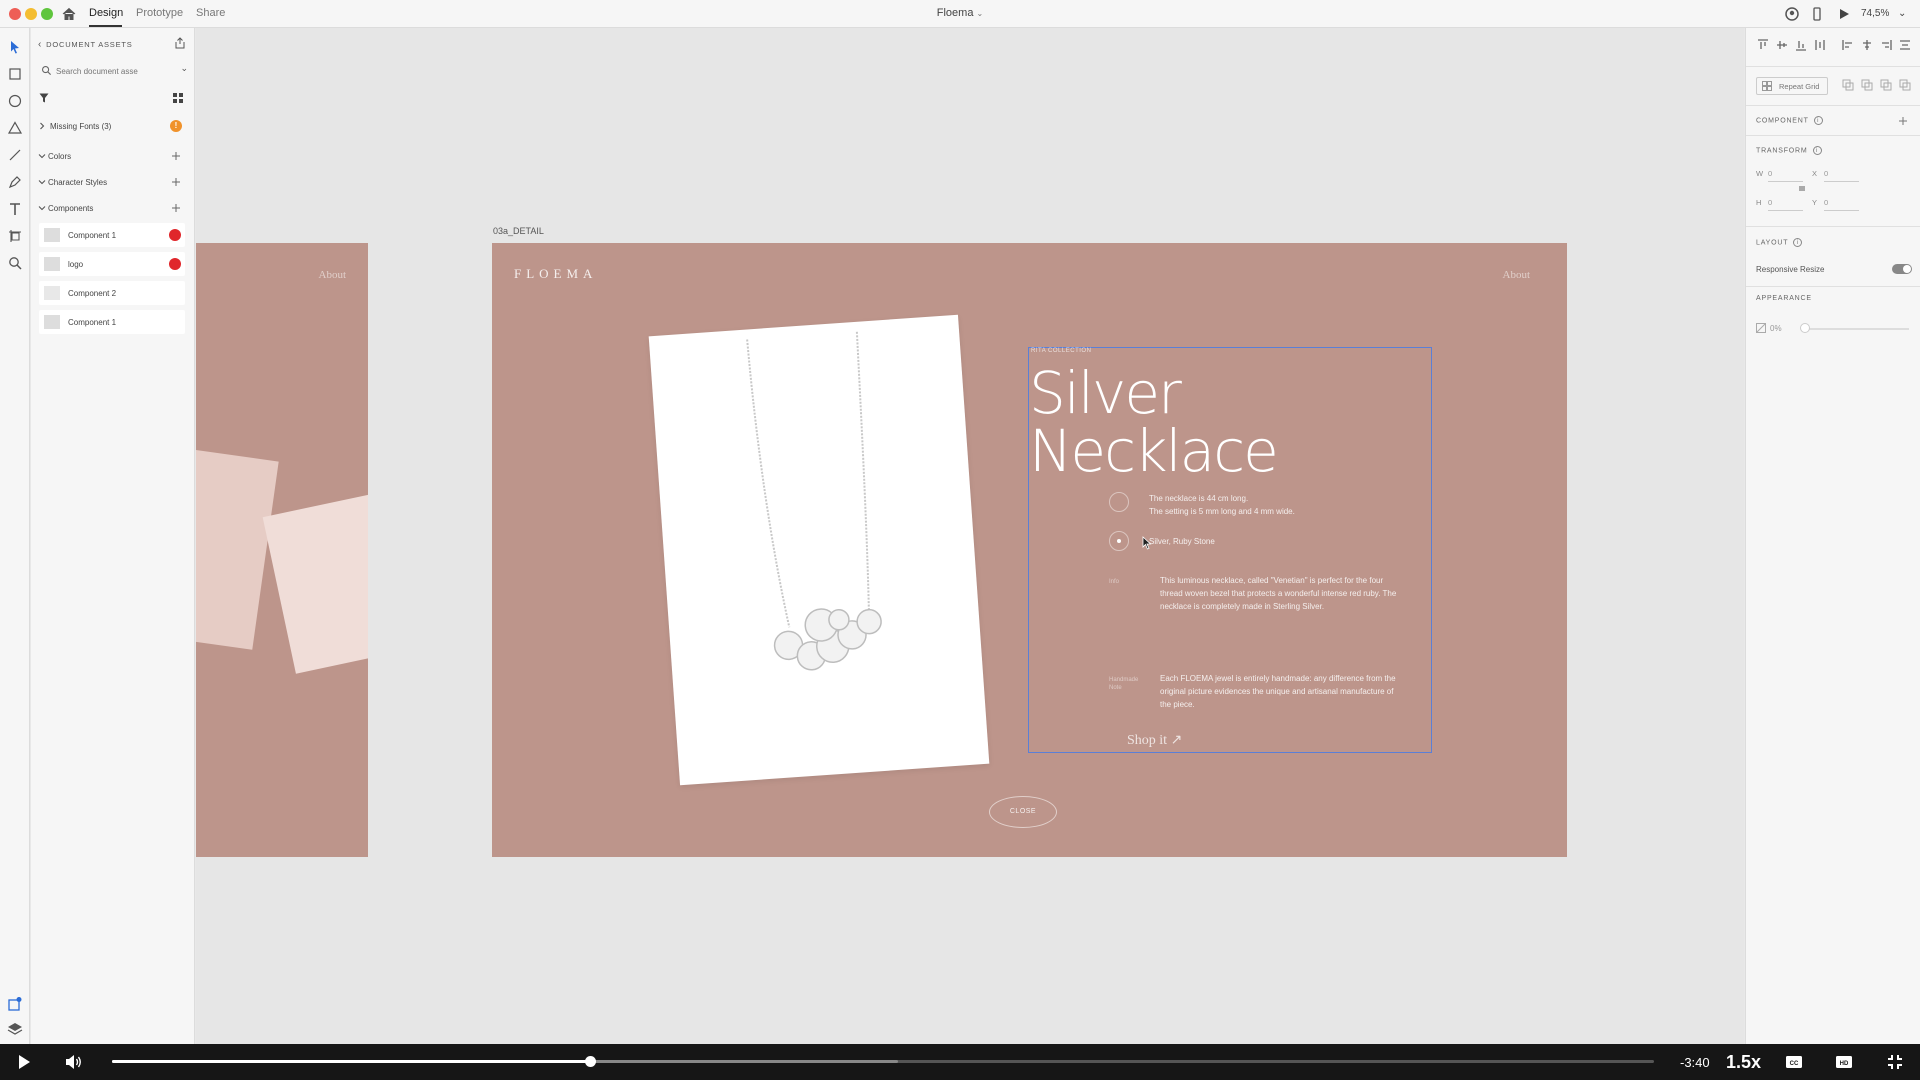 Image resolution: width=1920 pixels, height=1080 pixels. What do you see at coordinates (1895, 1062) in the screenshot?
I see `exit-fullscreen-icon` at bounding box center [1895, 1062].